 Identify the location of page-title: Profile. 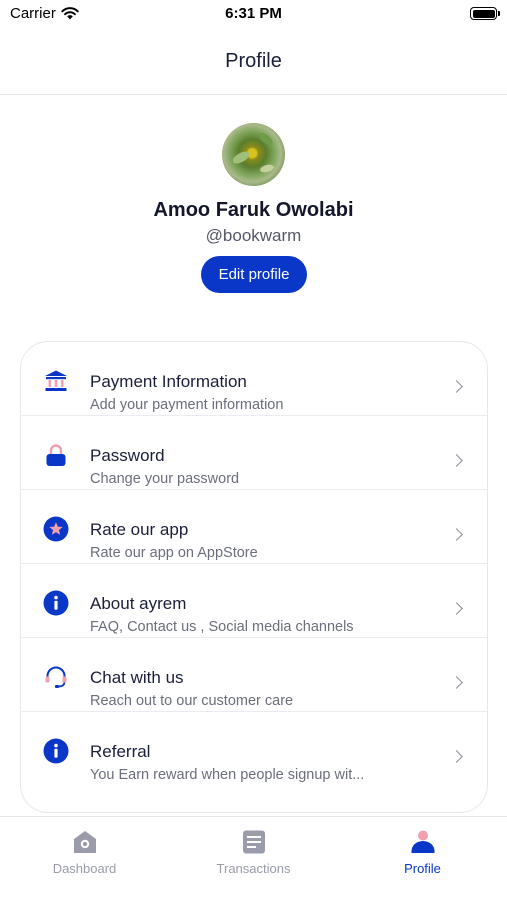
(253, 61).